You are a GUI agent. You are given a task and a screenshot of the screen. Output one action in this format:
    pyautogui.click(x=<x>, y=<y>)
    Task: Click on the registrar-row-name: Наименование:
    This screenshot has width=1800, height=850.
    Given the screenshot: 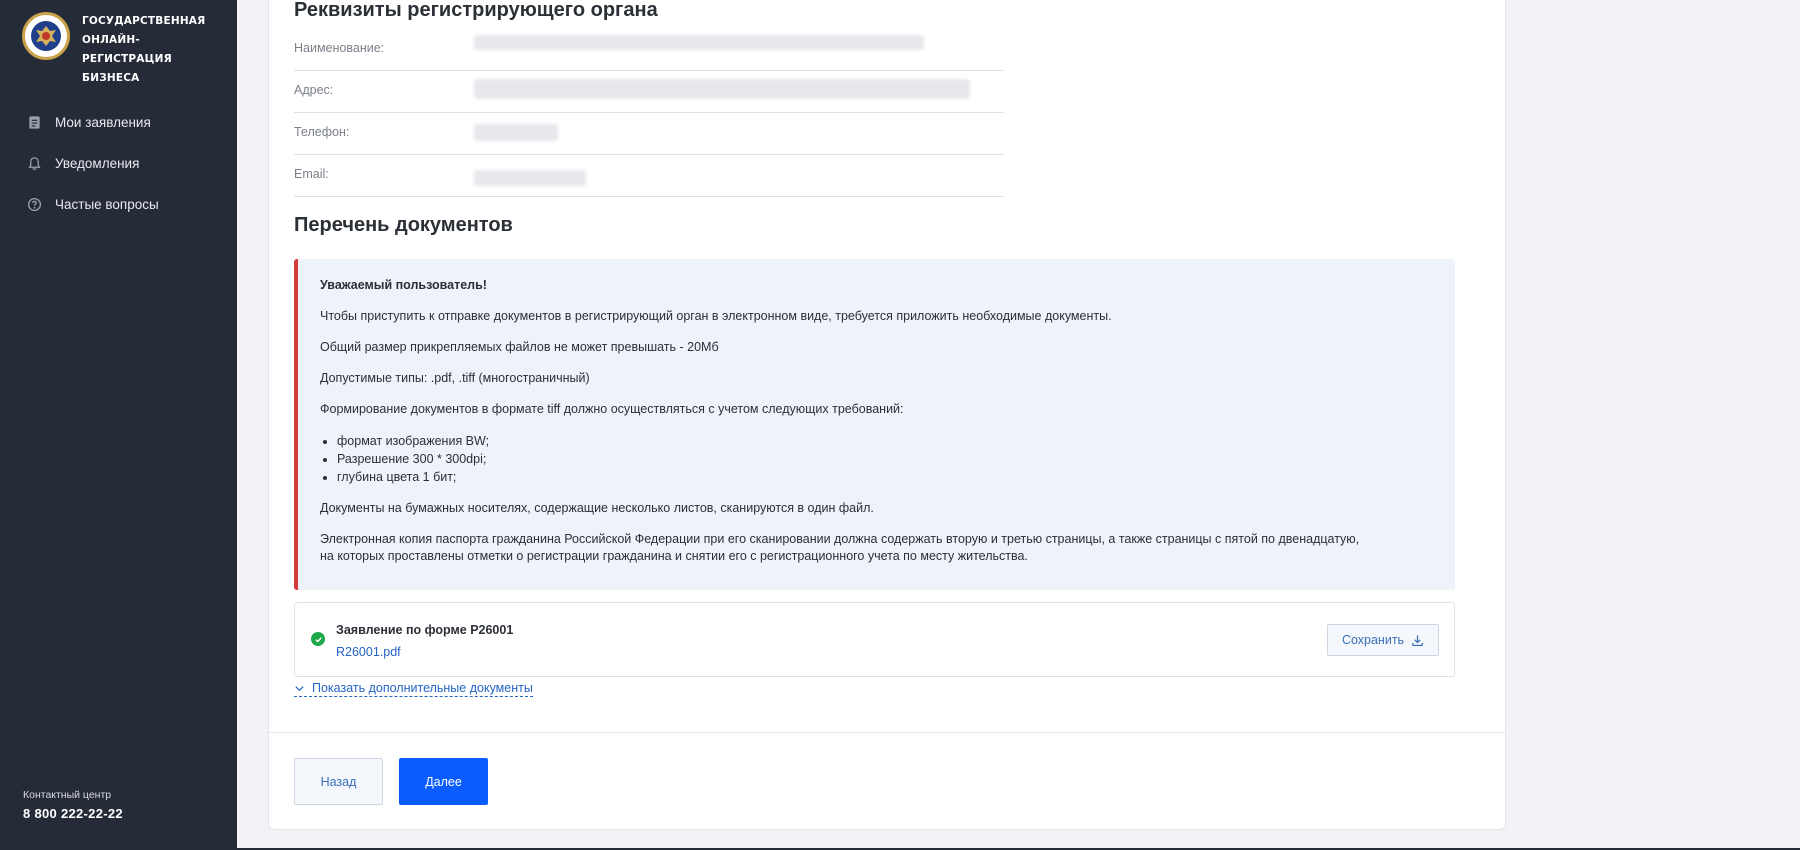 What is the action you would take?
    pyautogui.click(x=649, y=50)
    